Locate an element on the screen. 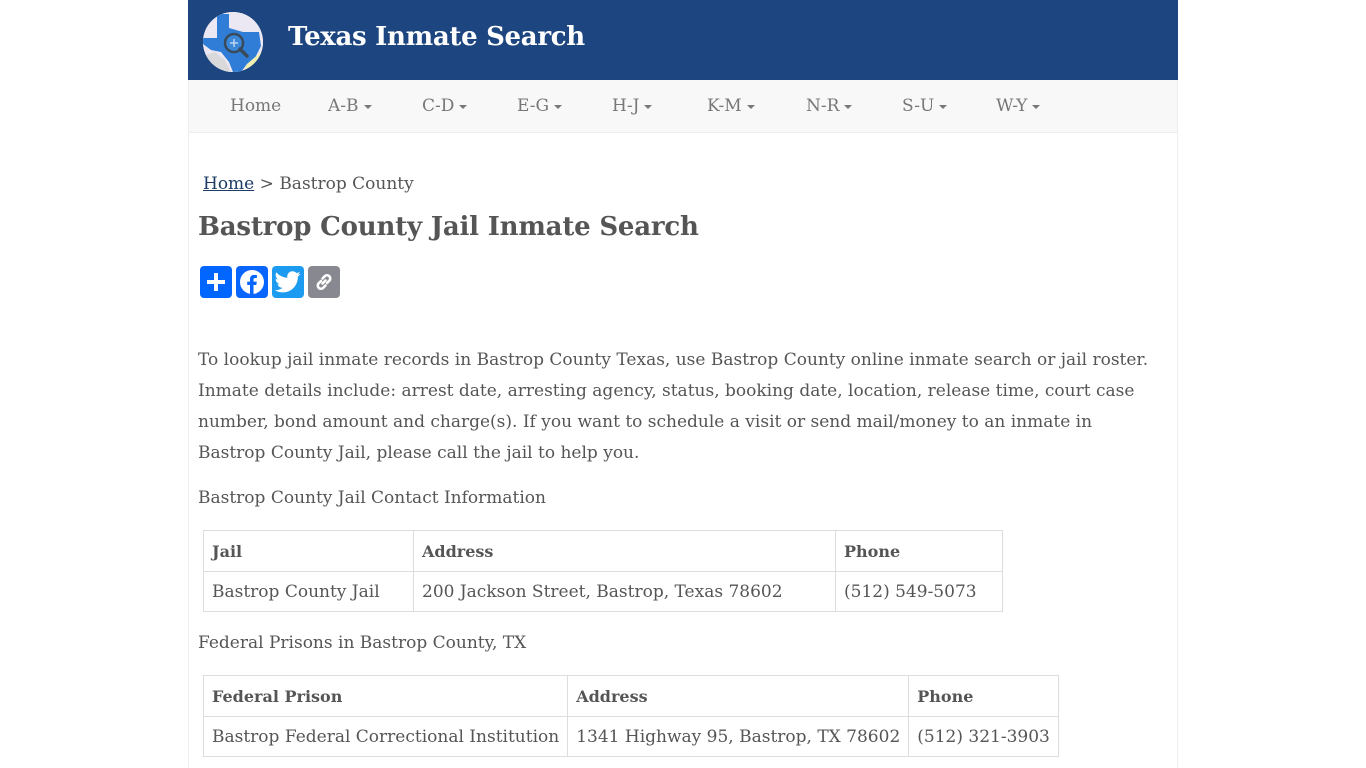 The image size is (1366, 768). link-icon is located at coordinates (324, 282).